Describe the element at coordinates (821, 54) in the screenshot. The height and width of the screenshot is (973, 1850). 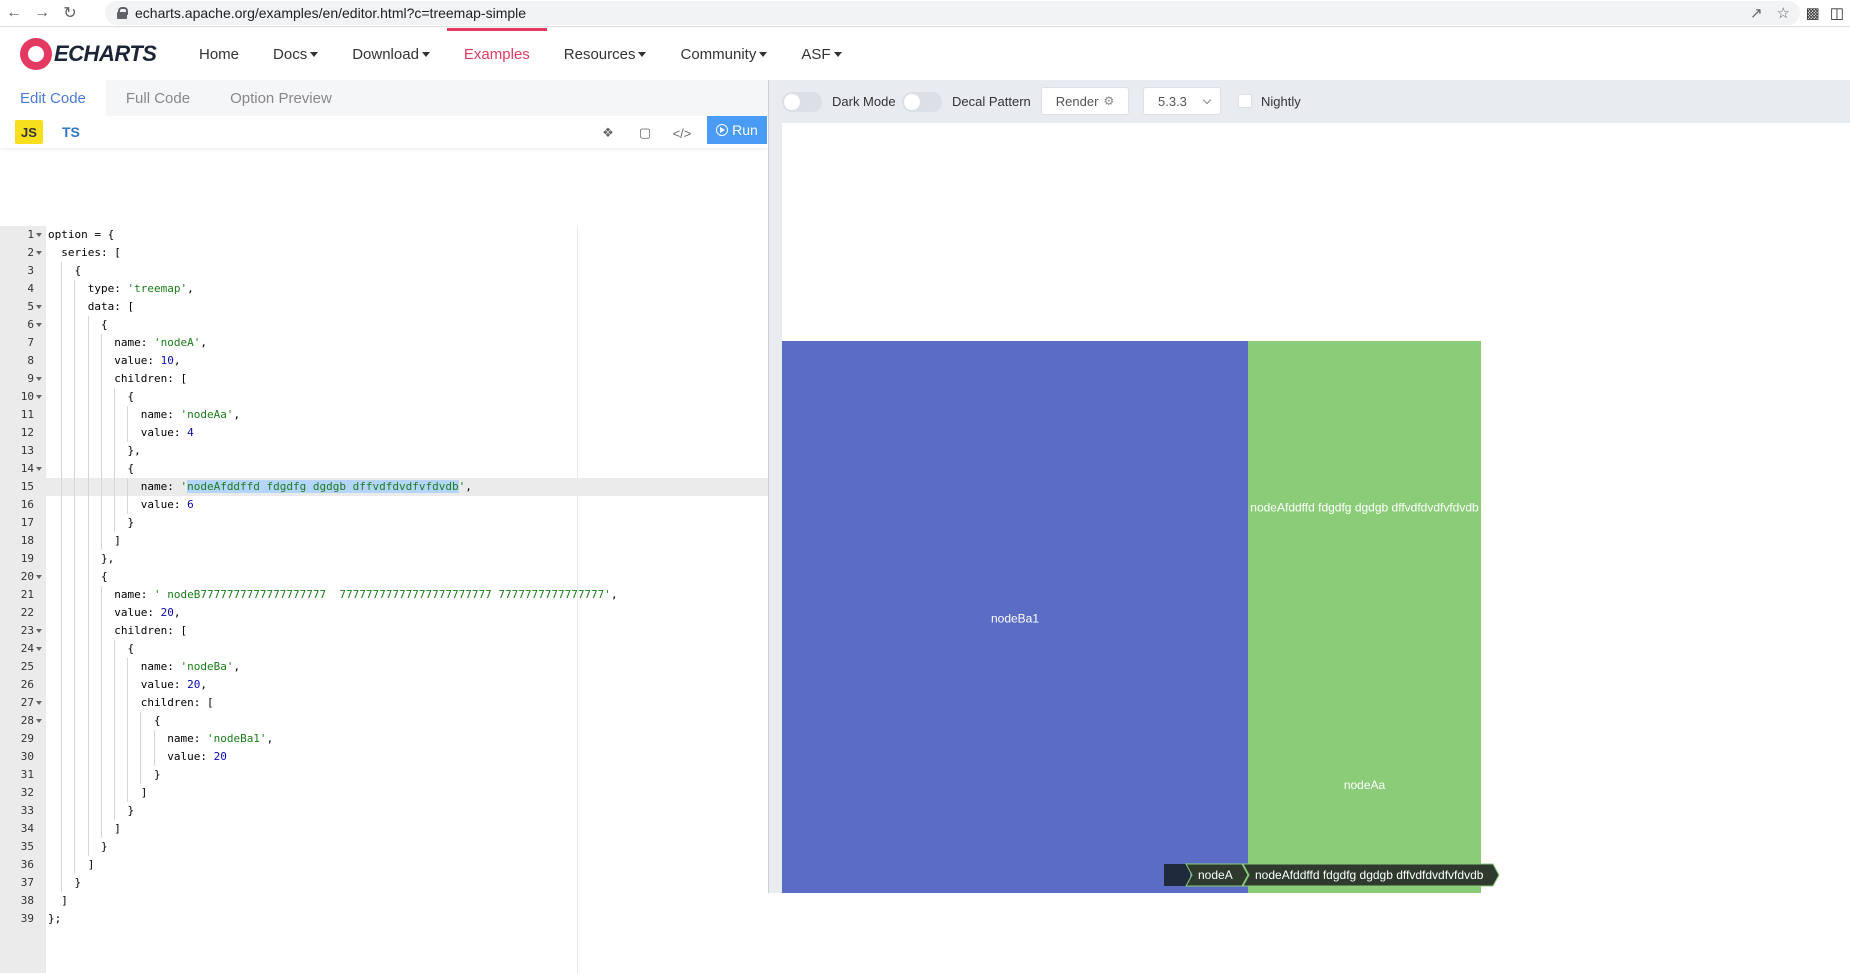
I see `nav-asf: ASF` at that location.